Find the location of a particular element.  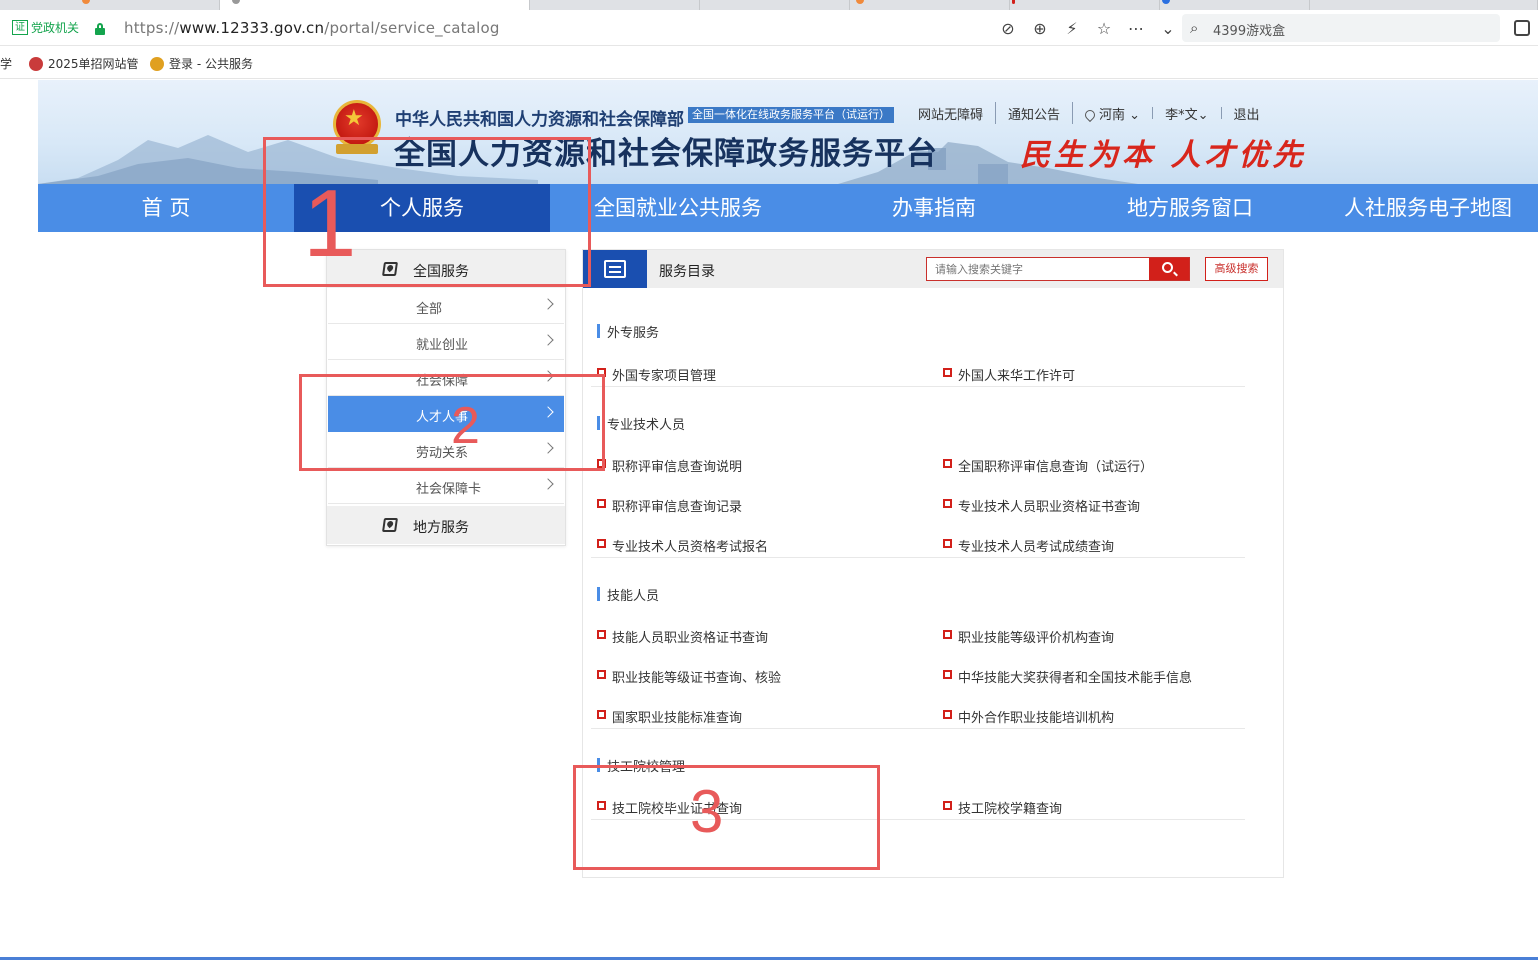

annotation-number-1: 1 is located at coordinates (330, 223).